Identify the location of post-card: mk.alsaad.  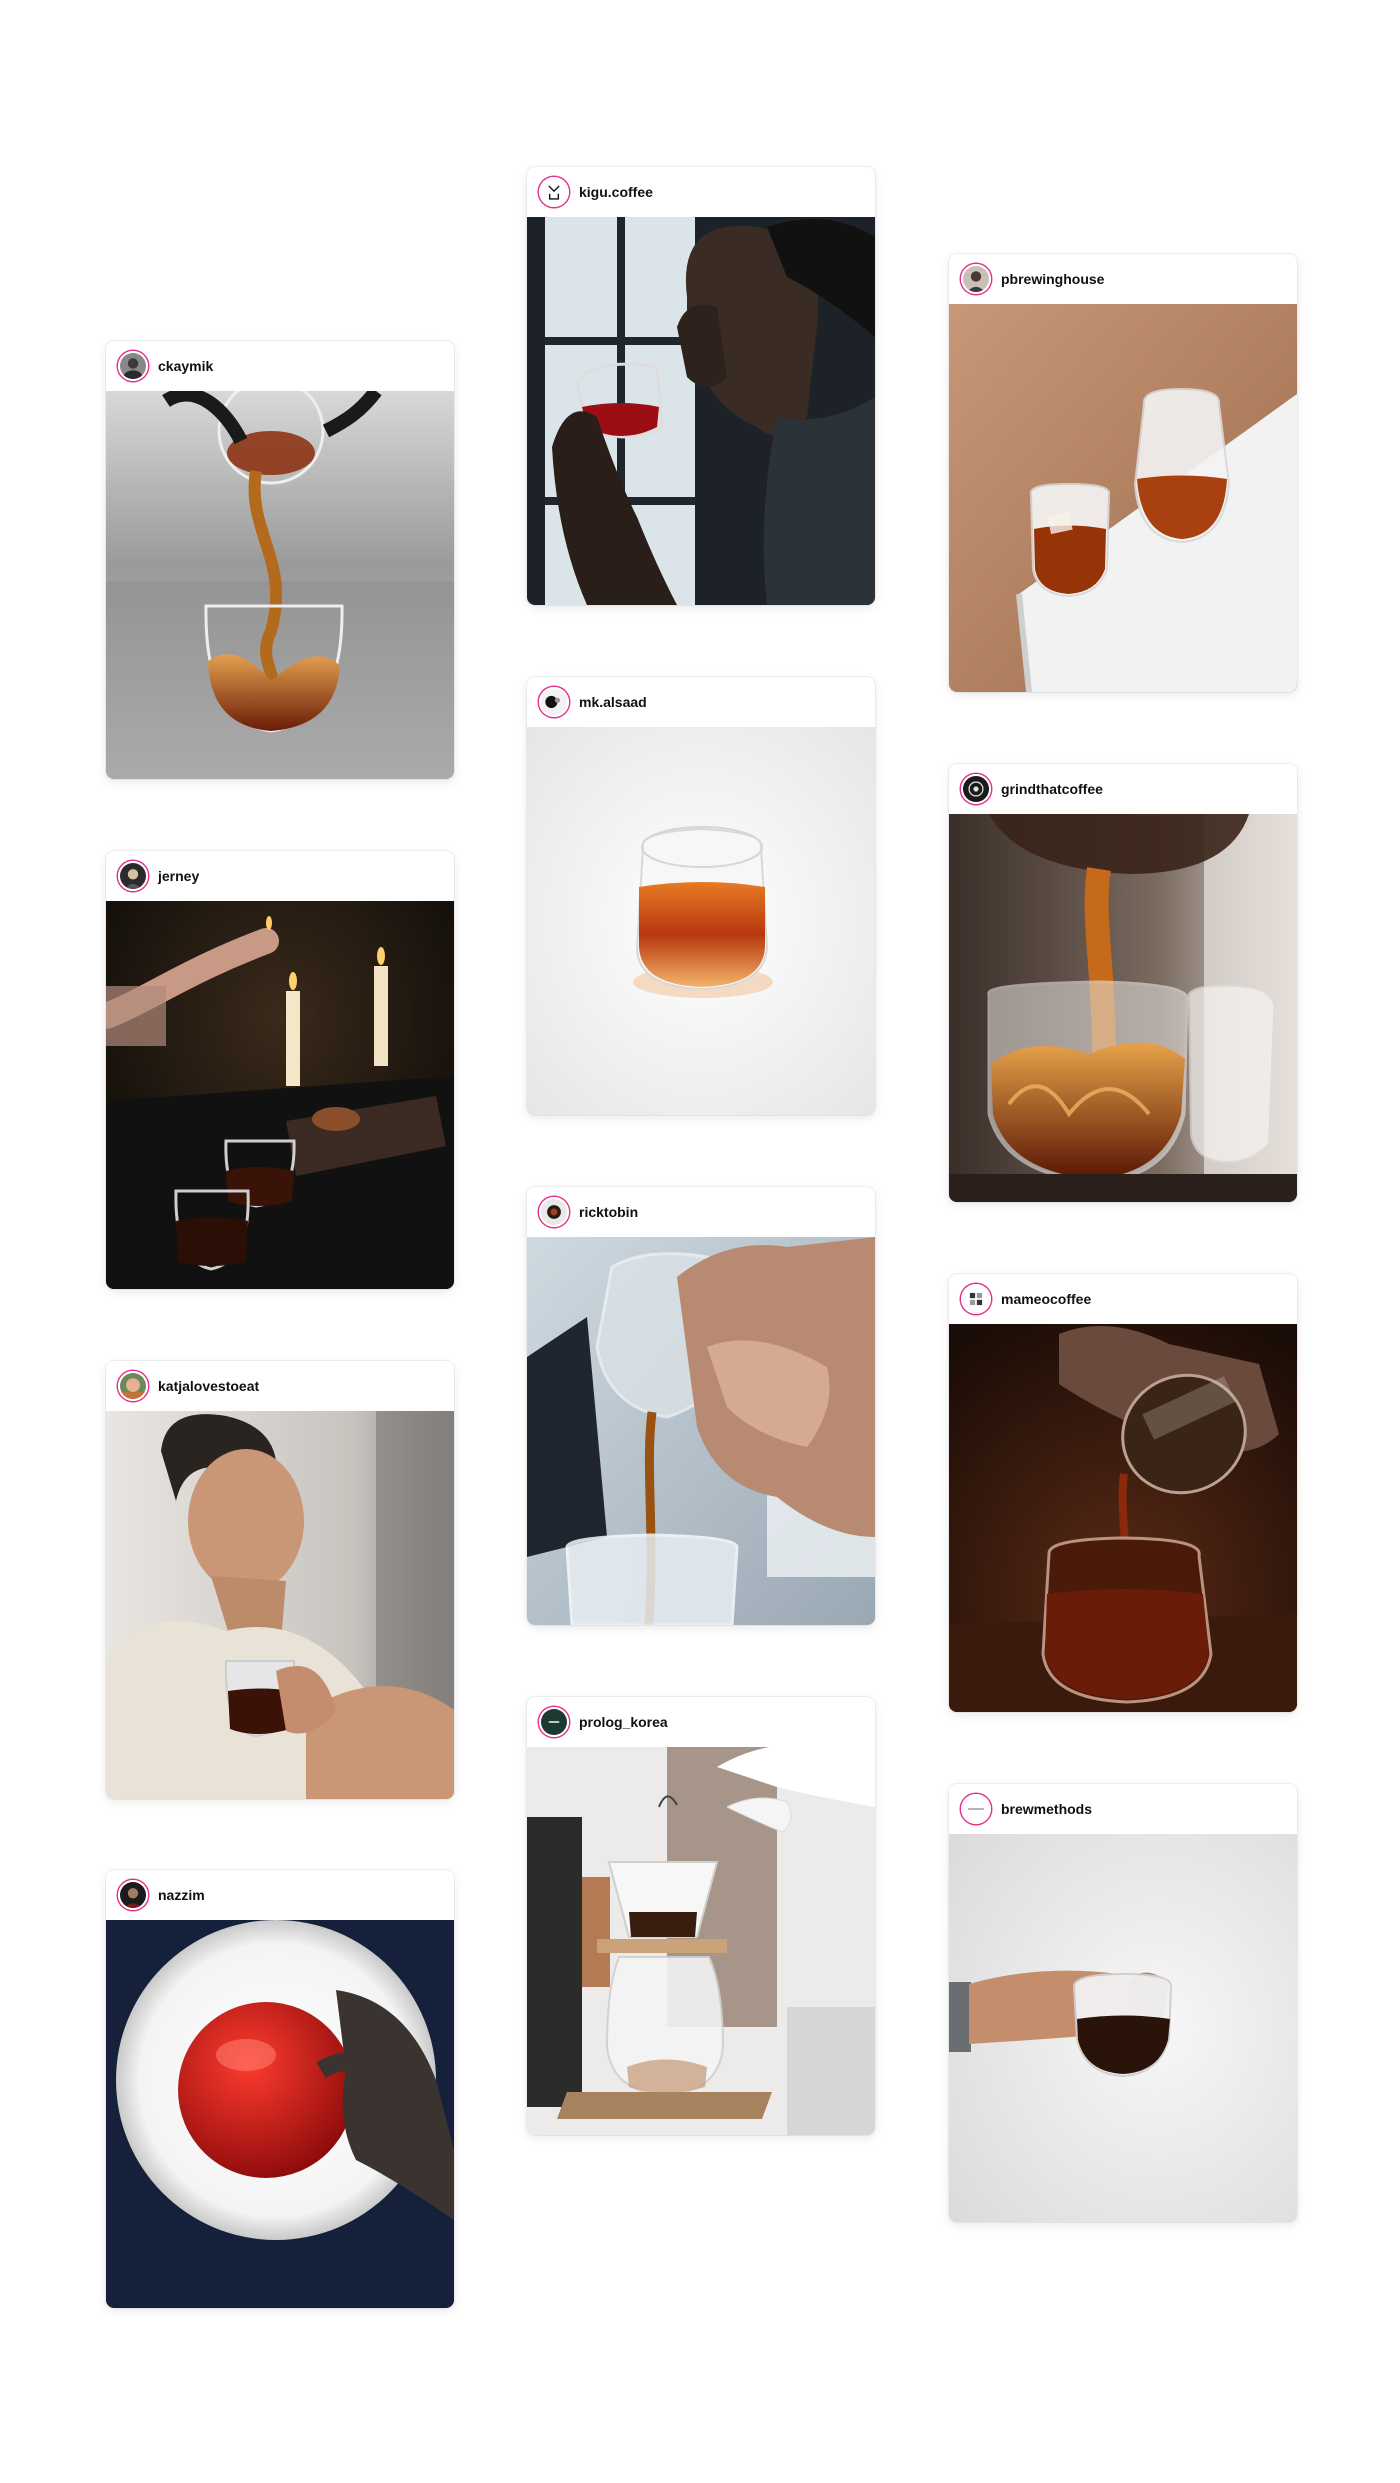
(701, 896).